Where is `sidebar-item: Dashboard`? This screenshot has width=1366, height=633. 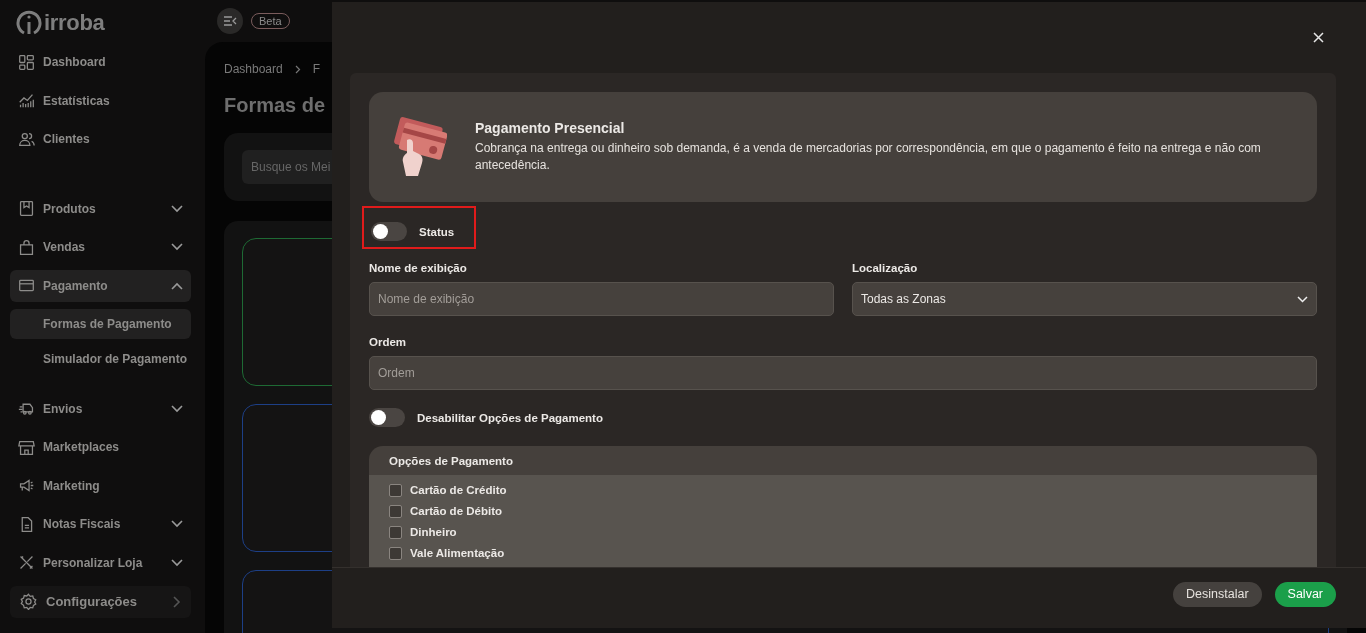 sidebar-item: Dashboard is located at coordinates (100, 62).